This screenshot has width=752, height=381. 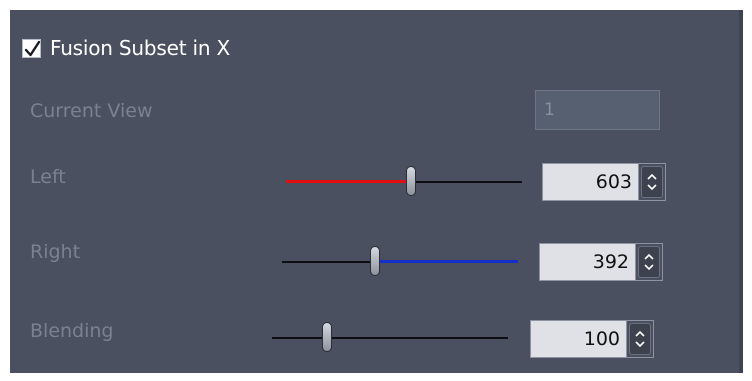 What do you see at coordinates (348, 181) in the screenshot?
I see `left-slider-fill` at bounding box center [348, 181].